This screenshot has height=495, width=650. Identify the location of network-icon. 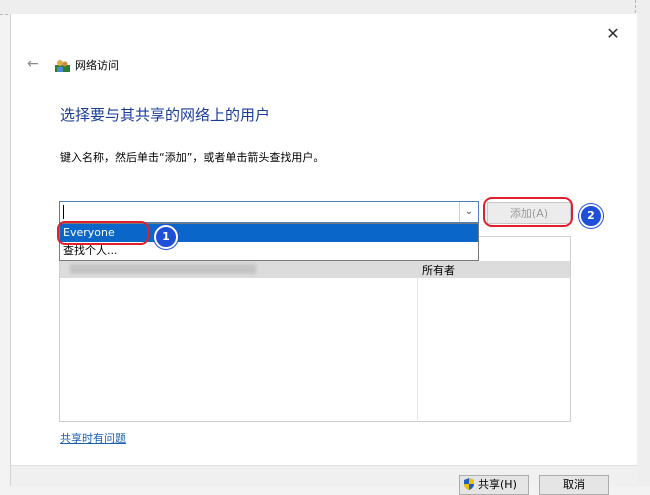
(62, 66).